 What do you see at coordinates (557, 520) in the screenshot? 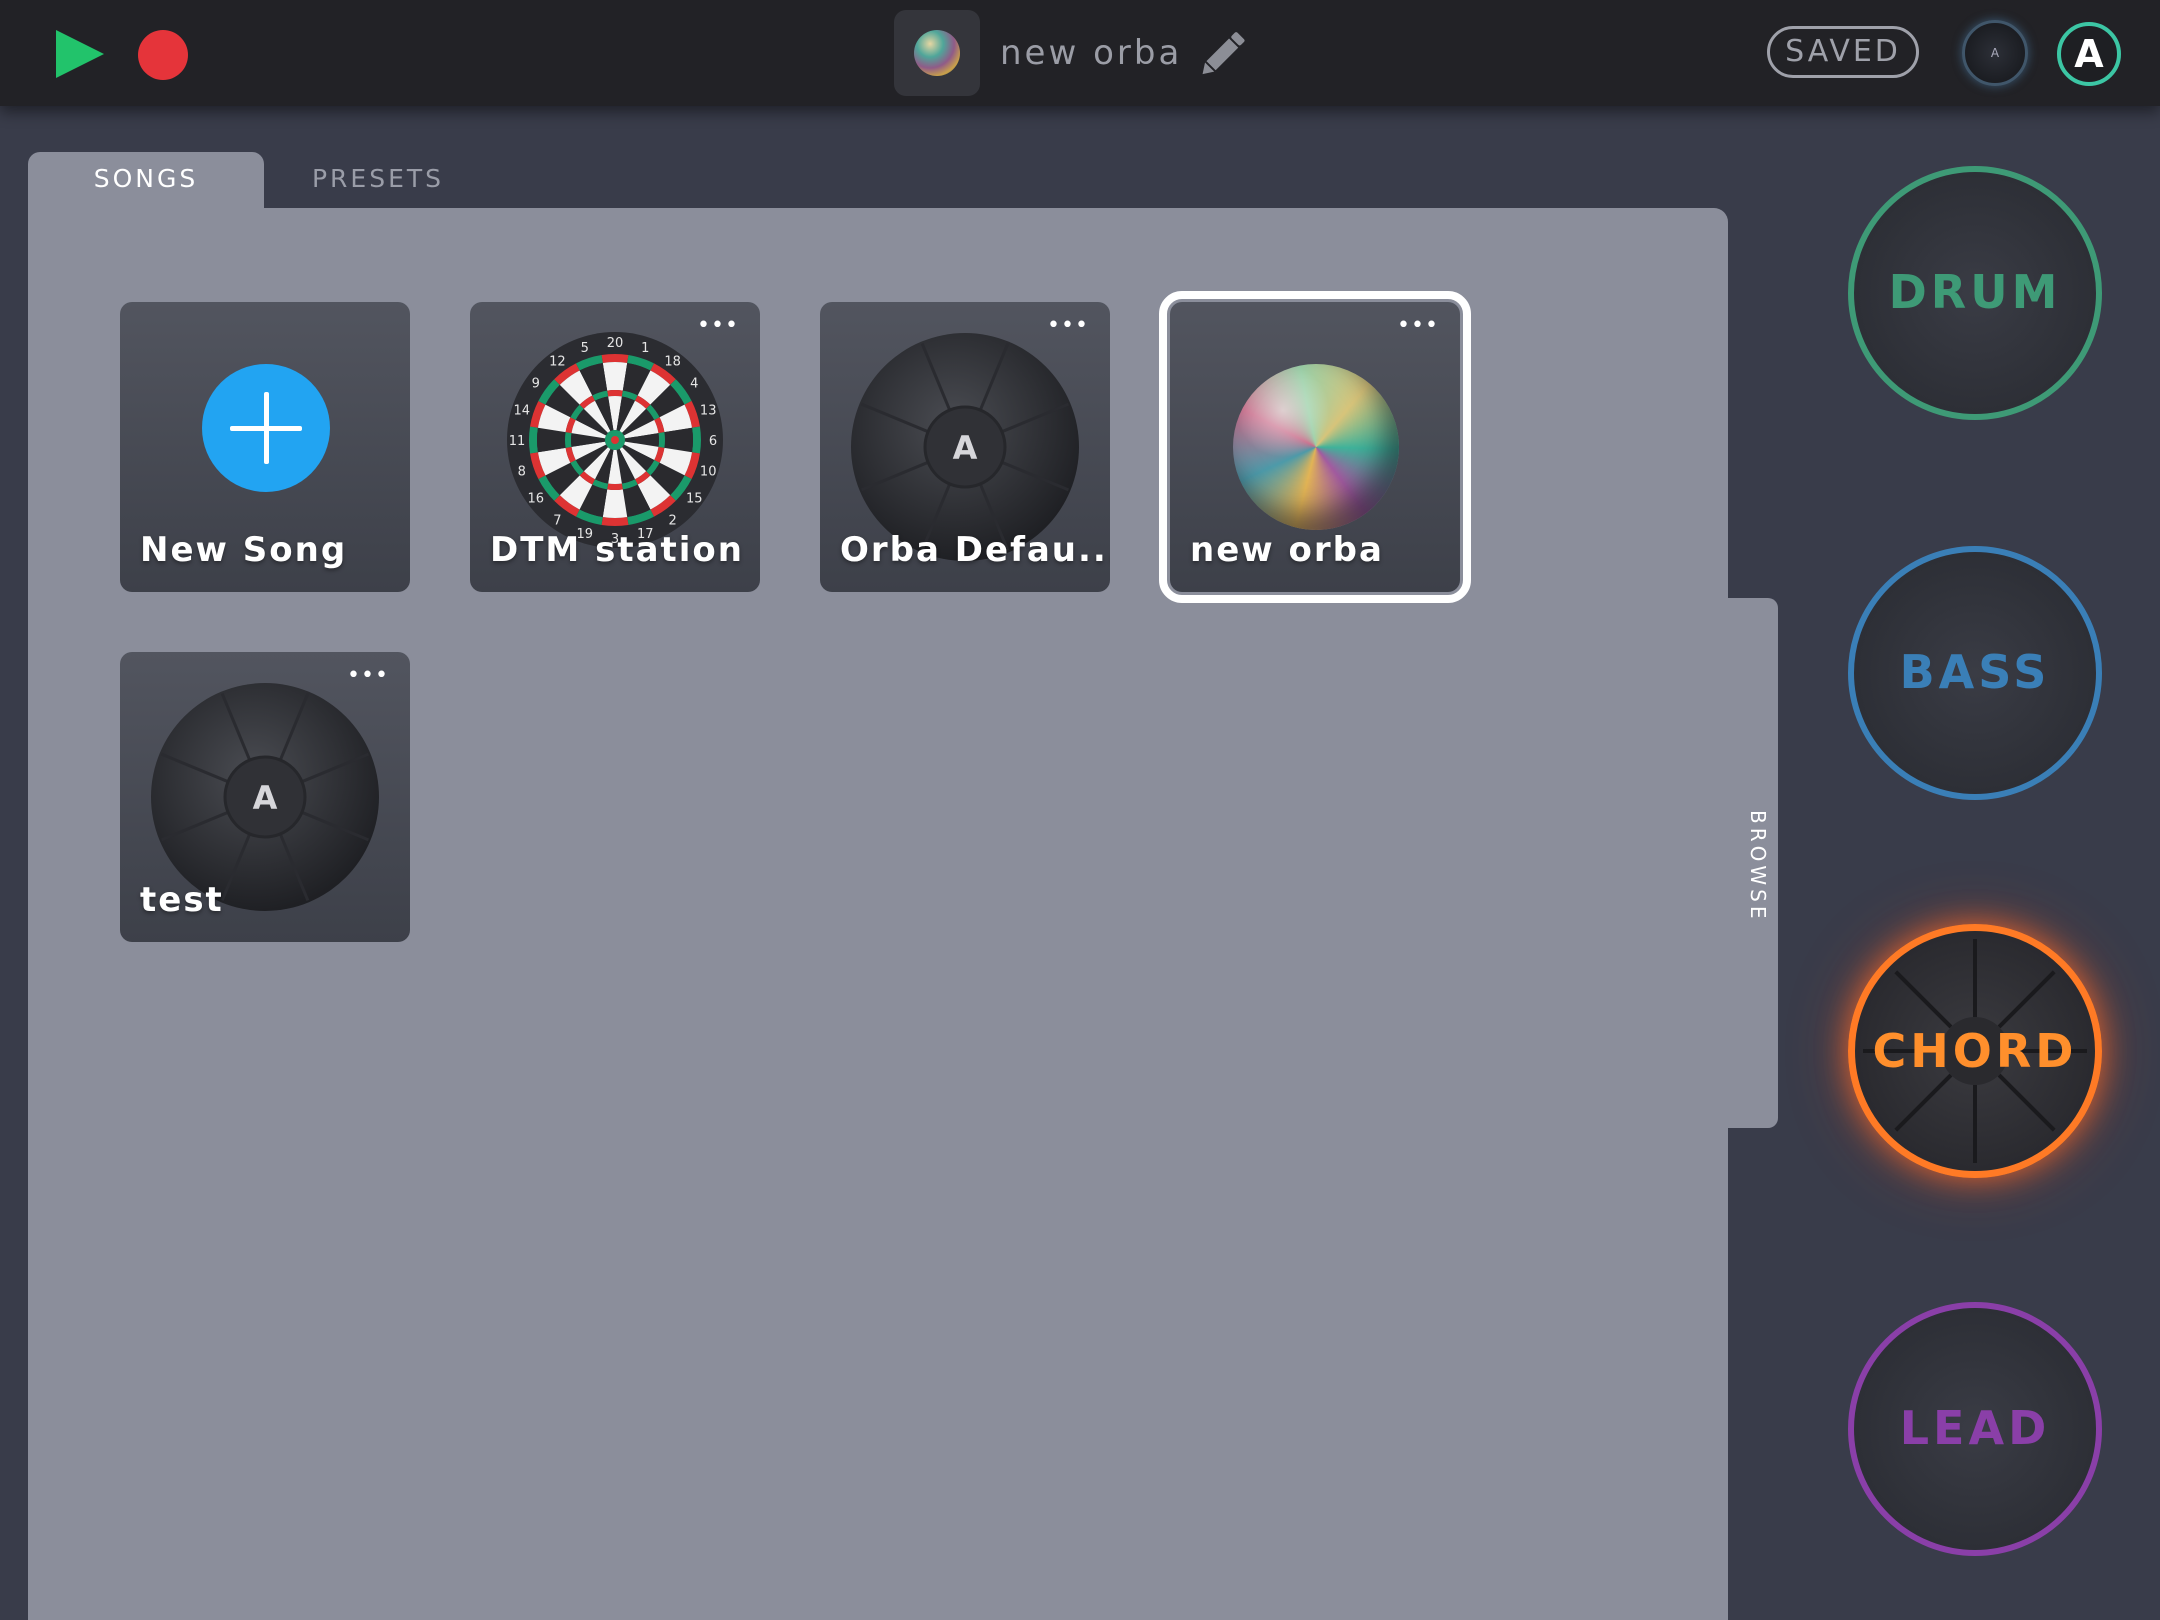
I see `dartboard-number: 7` at bounding box center [557, 520].